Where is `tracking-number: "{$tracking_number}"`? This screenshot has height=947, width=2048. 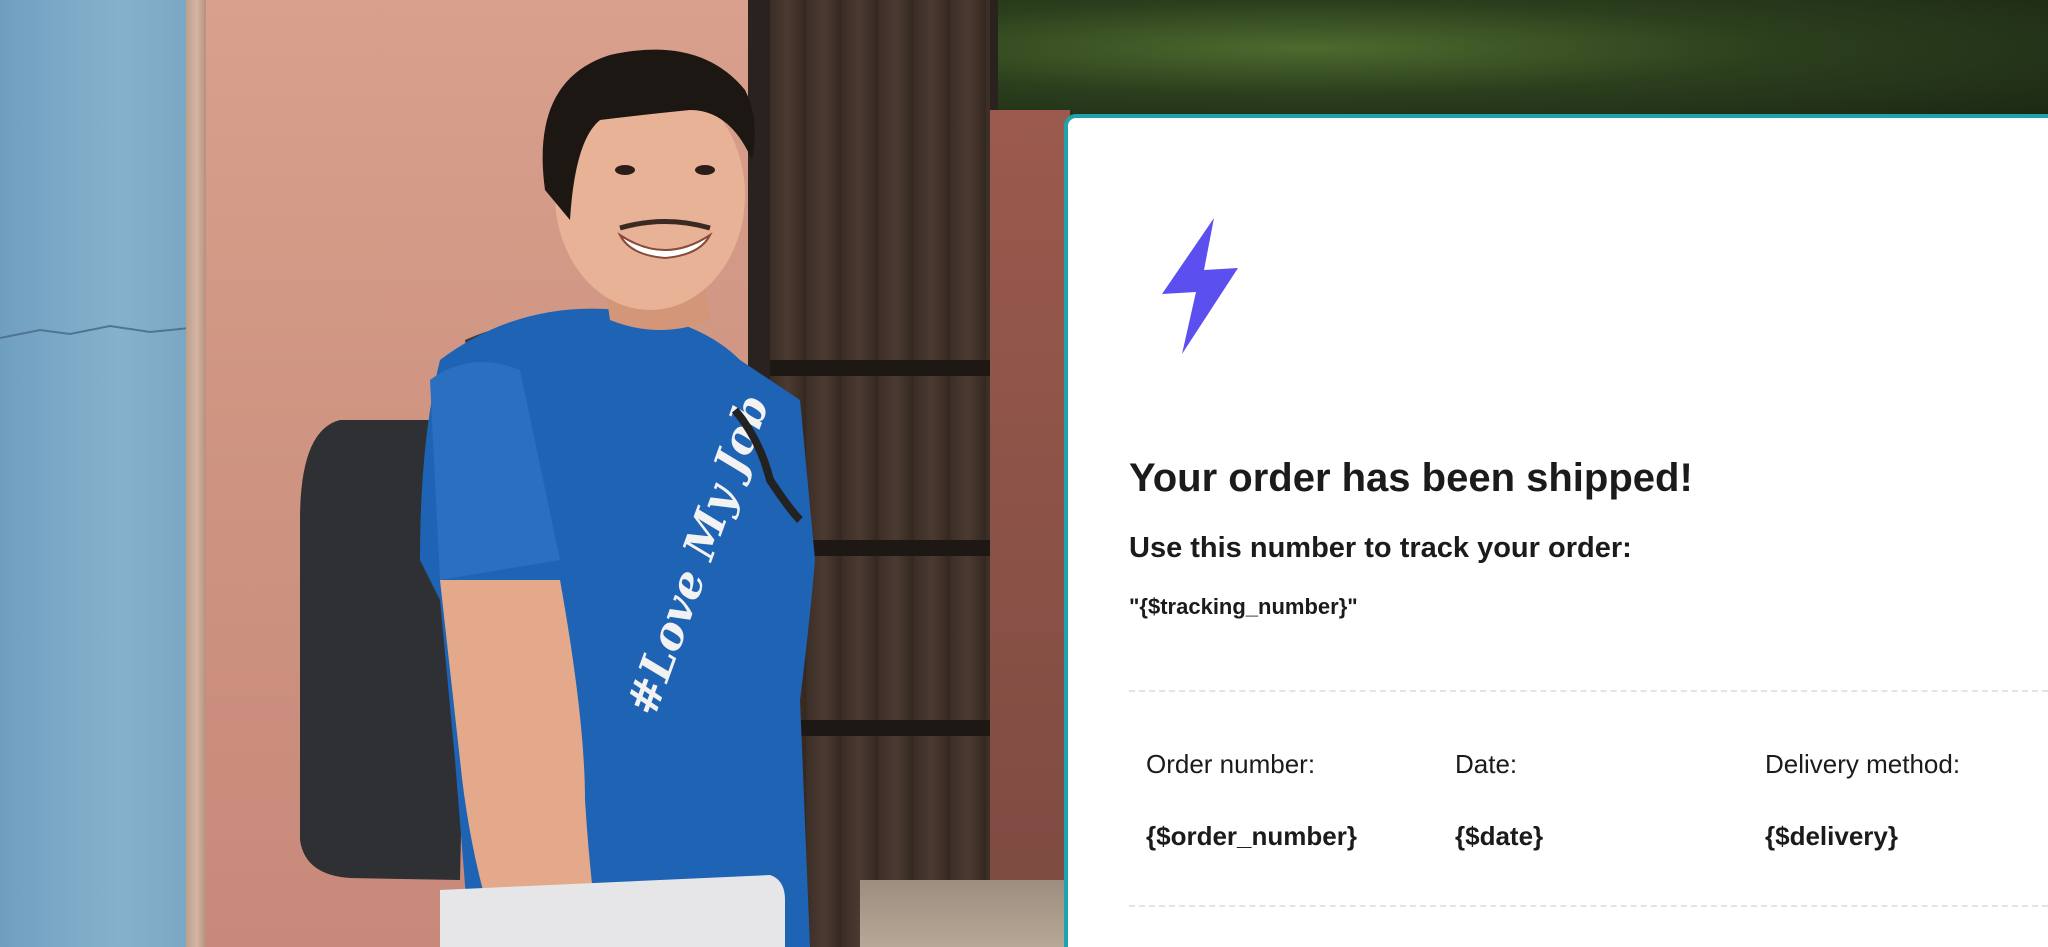
tracking-number: "{$tracking_number}" is located at coordinates (1243, 606).